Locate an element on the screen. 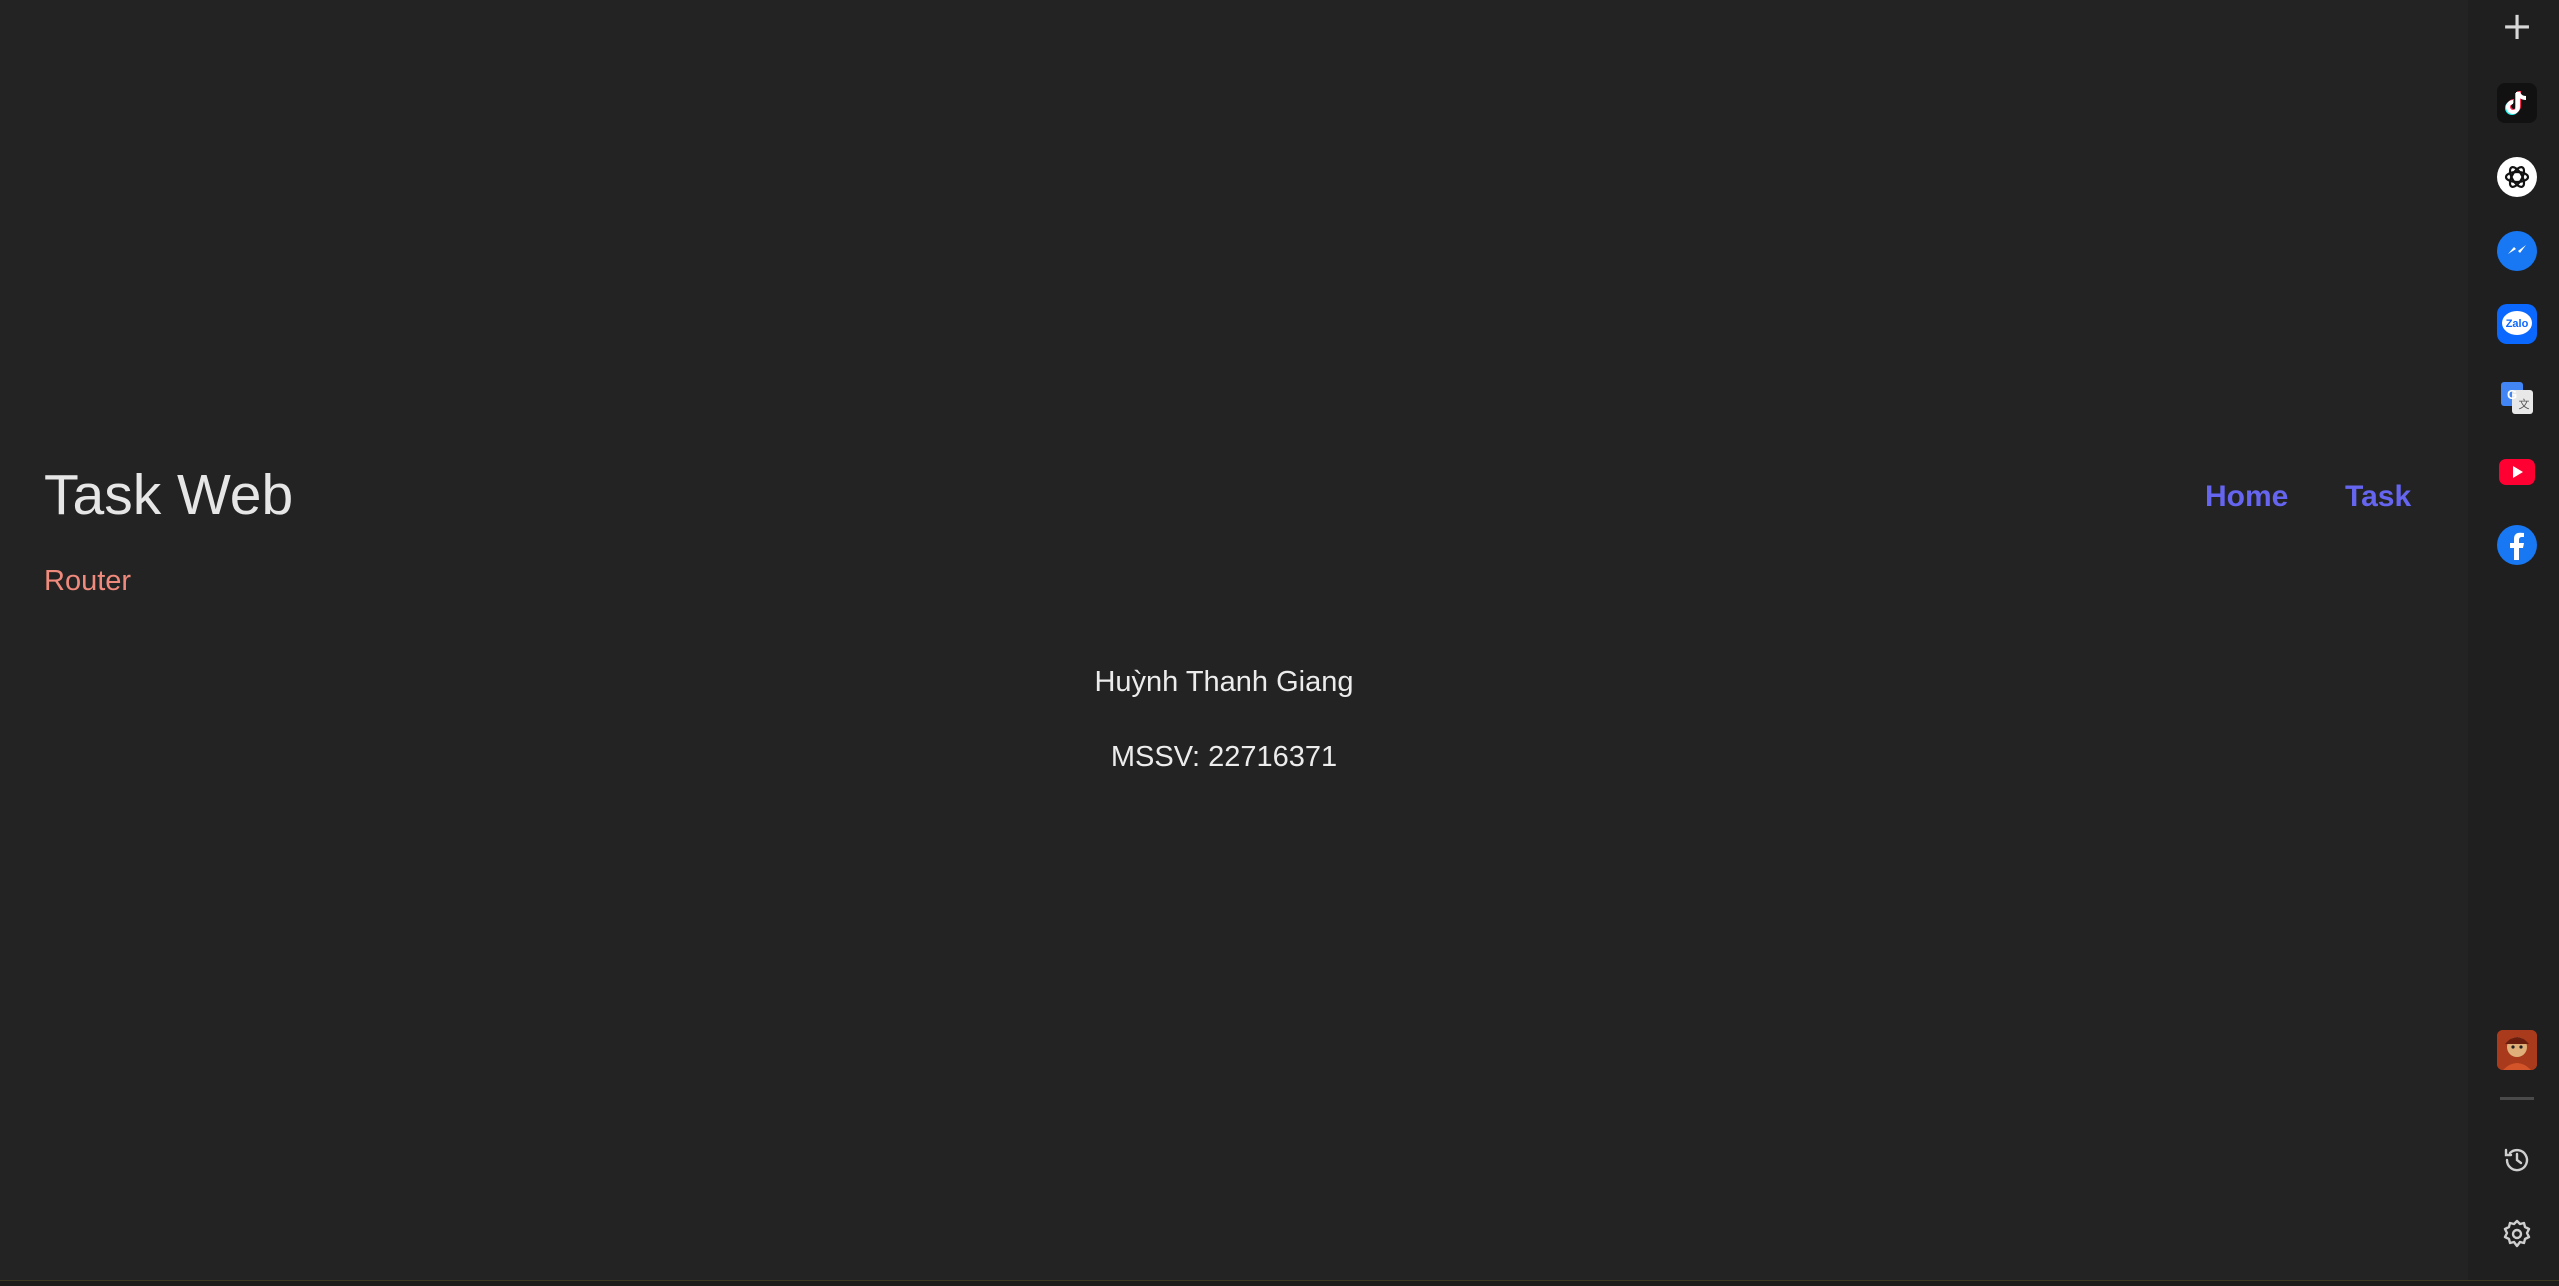 The image size is (2559, 1286). facebook-icon is located at coordinates (2517, 545).